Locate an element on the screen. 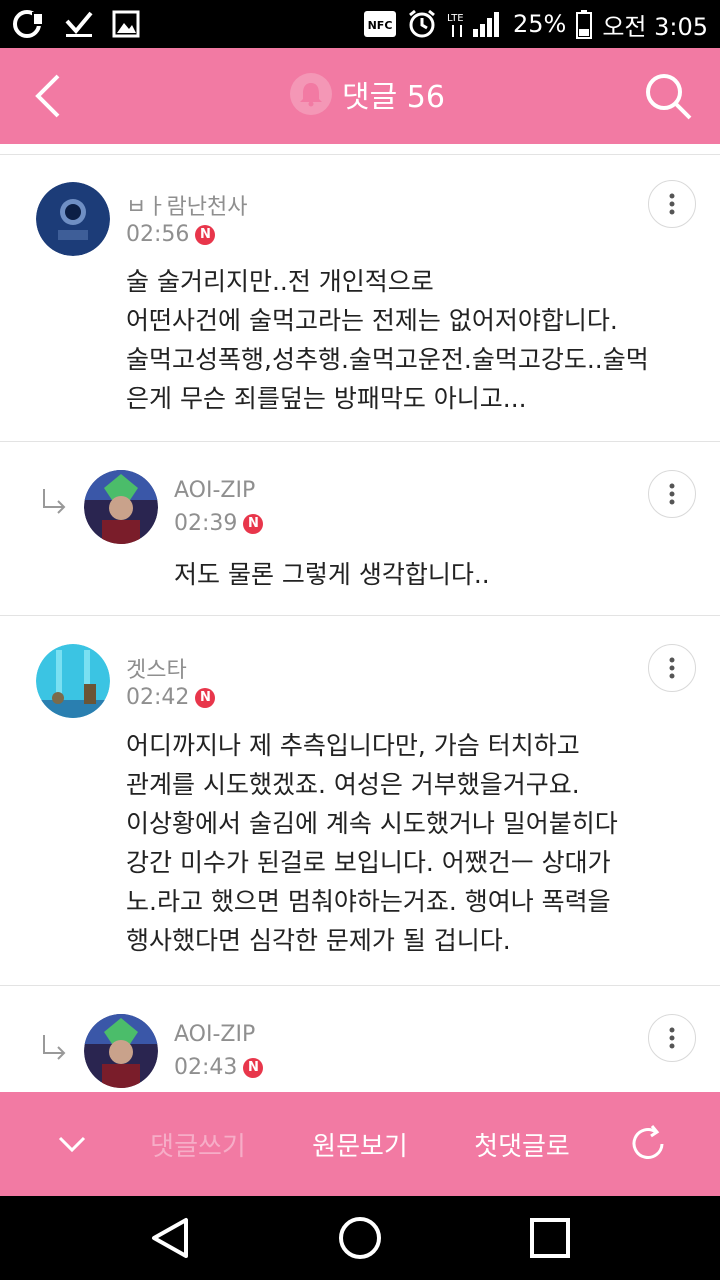 This screenshot has width=720, height=1280. status-bar: NFC LTE 25% 오전 3:05 is located at coordinates (360, 24).